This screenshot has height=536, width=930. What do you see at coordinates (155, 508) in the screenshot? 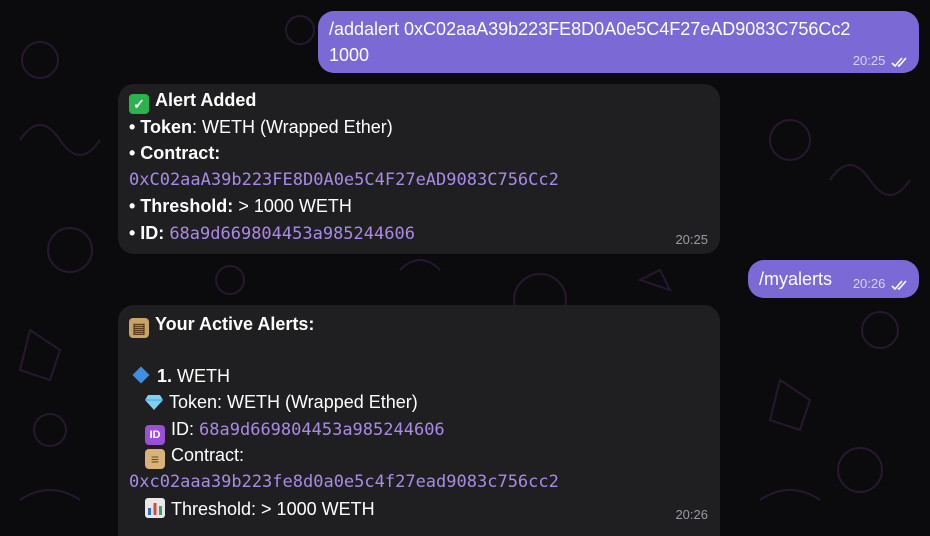
I see `bar-chart-icon` at bounding box center [155, 508].